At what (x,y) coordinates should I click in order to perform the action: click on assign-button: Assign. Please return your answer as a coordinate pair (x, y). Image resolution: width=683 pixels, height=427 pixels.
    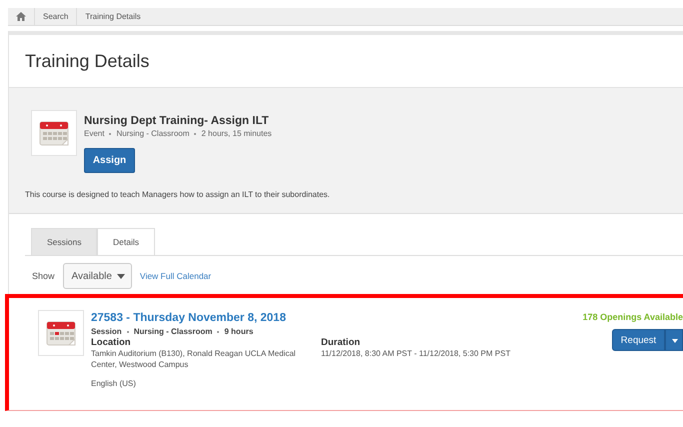
    Looking at the image, I should click on (109, 160).